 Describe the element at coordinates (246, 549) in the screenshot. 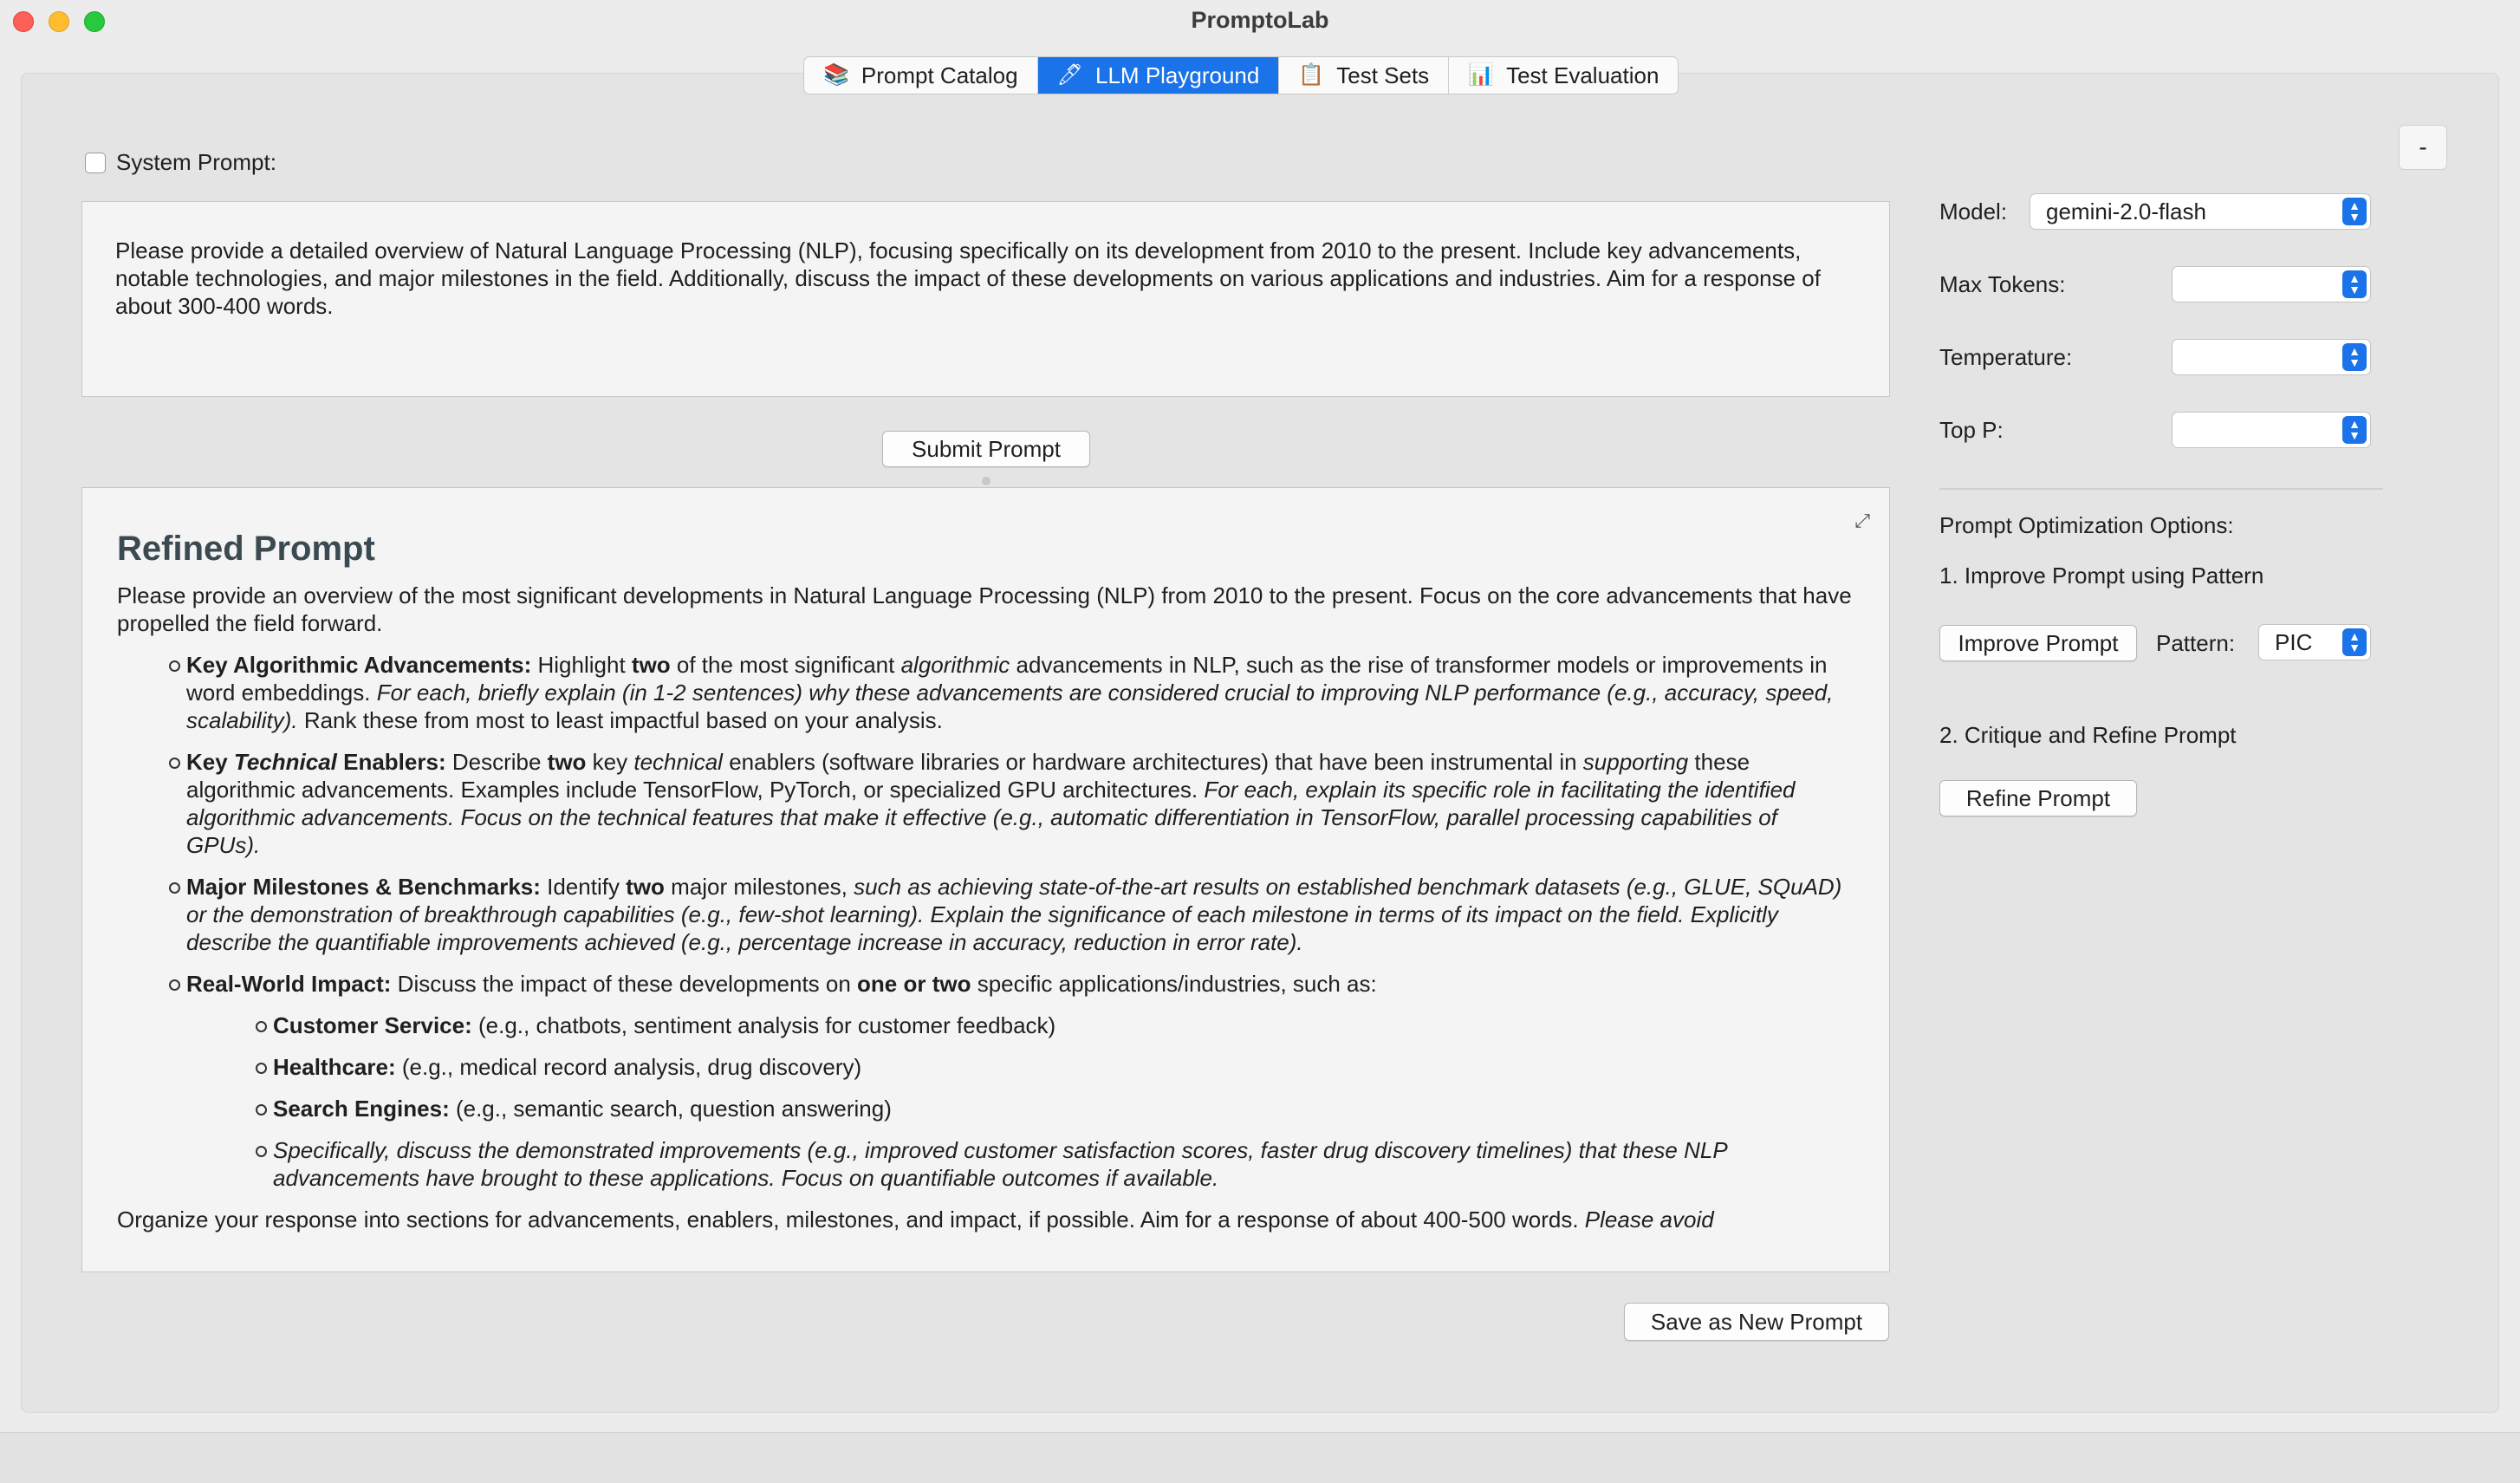

I see `output-heading: Refined Prompt` at that location.